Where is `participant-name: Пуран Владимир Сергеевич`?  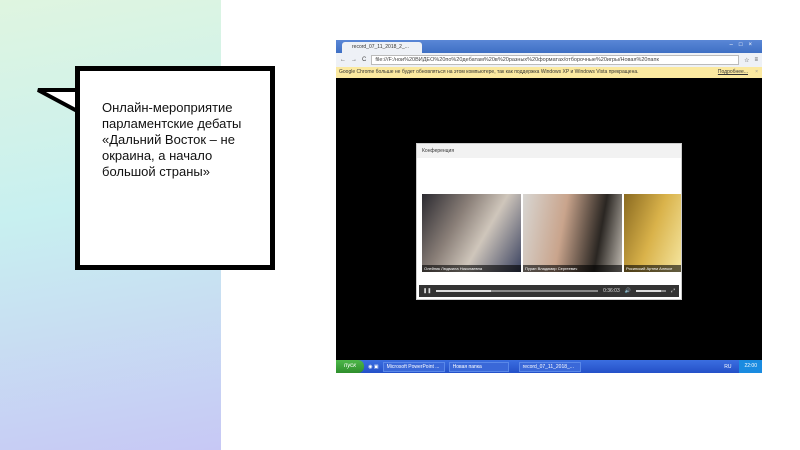 participant-name: Пуран Владимир Сергеевич is located at coordinates (572, 268).